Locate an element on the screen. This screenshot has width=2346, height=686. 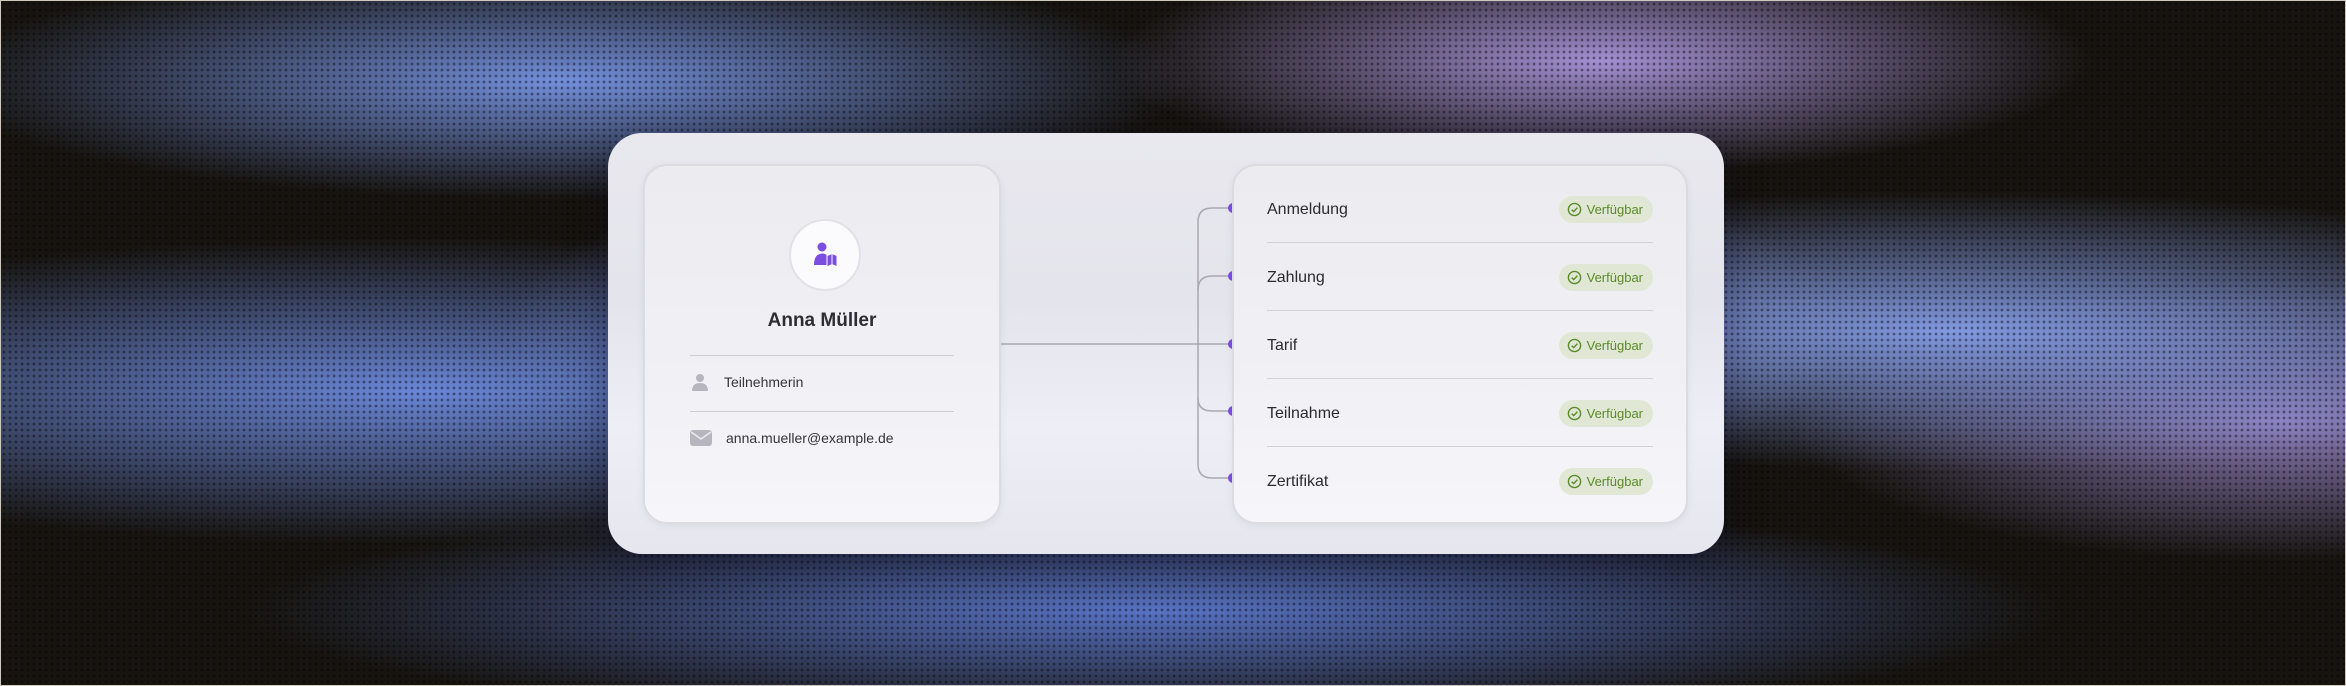
avatar is located at coordinates (825, 255).